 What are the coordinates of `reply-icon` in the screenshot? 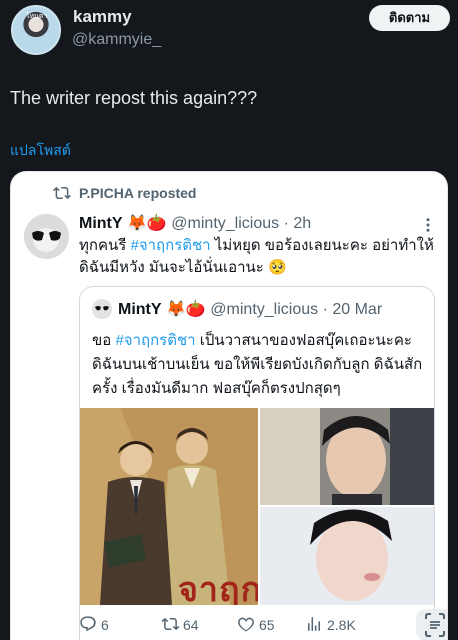 It's located at (88, 624).